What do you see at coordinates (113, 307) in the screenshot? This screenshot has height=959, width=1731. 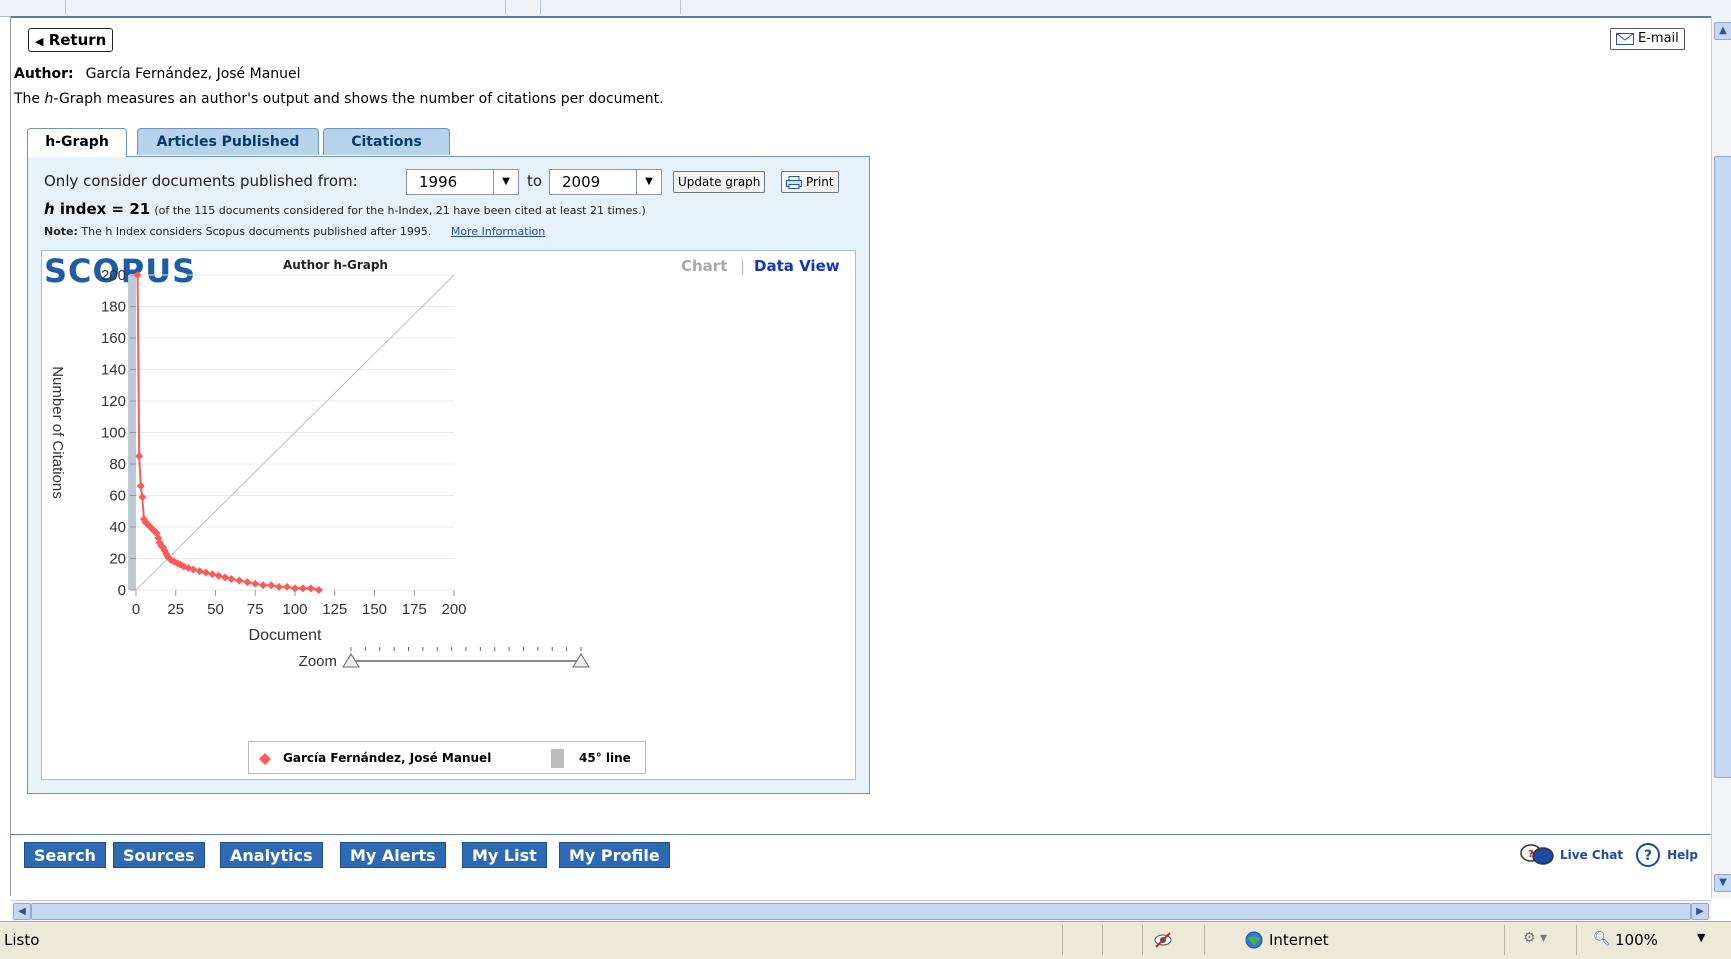 I see `y-tick-label: 180` at bounding box center [113, 307].